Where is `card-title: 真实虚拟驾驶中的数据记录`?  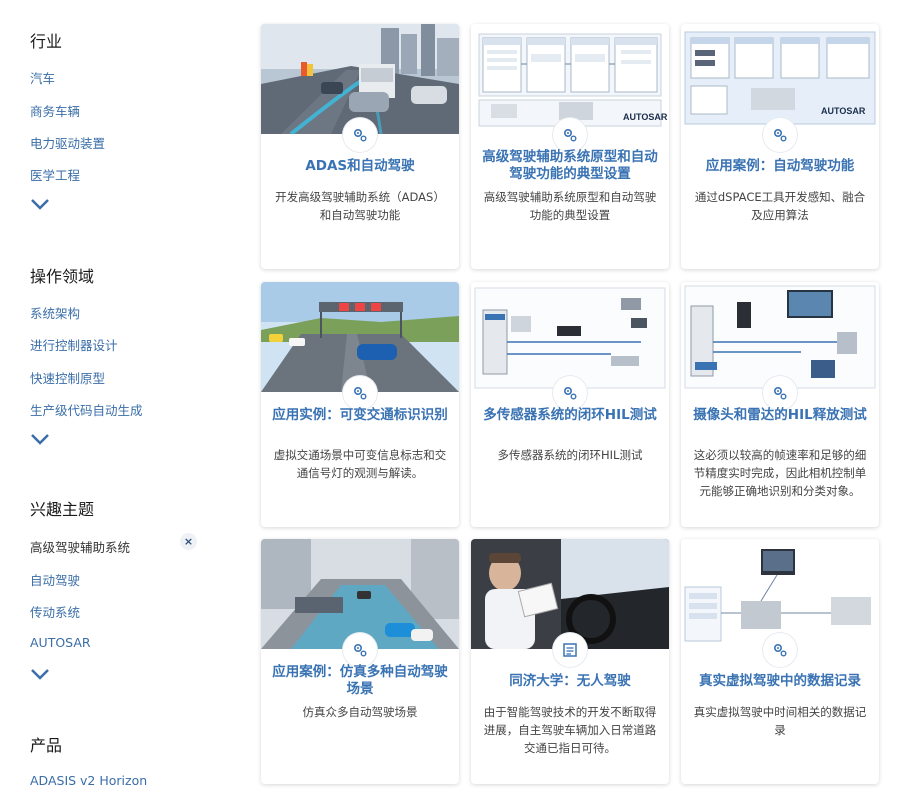
card-title: 真实虚拟驾驶中的数据记录 is located at coordinates (780, 681).